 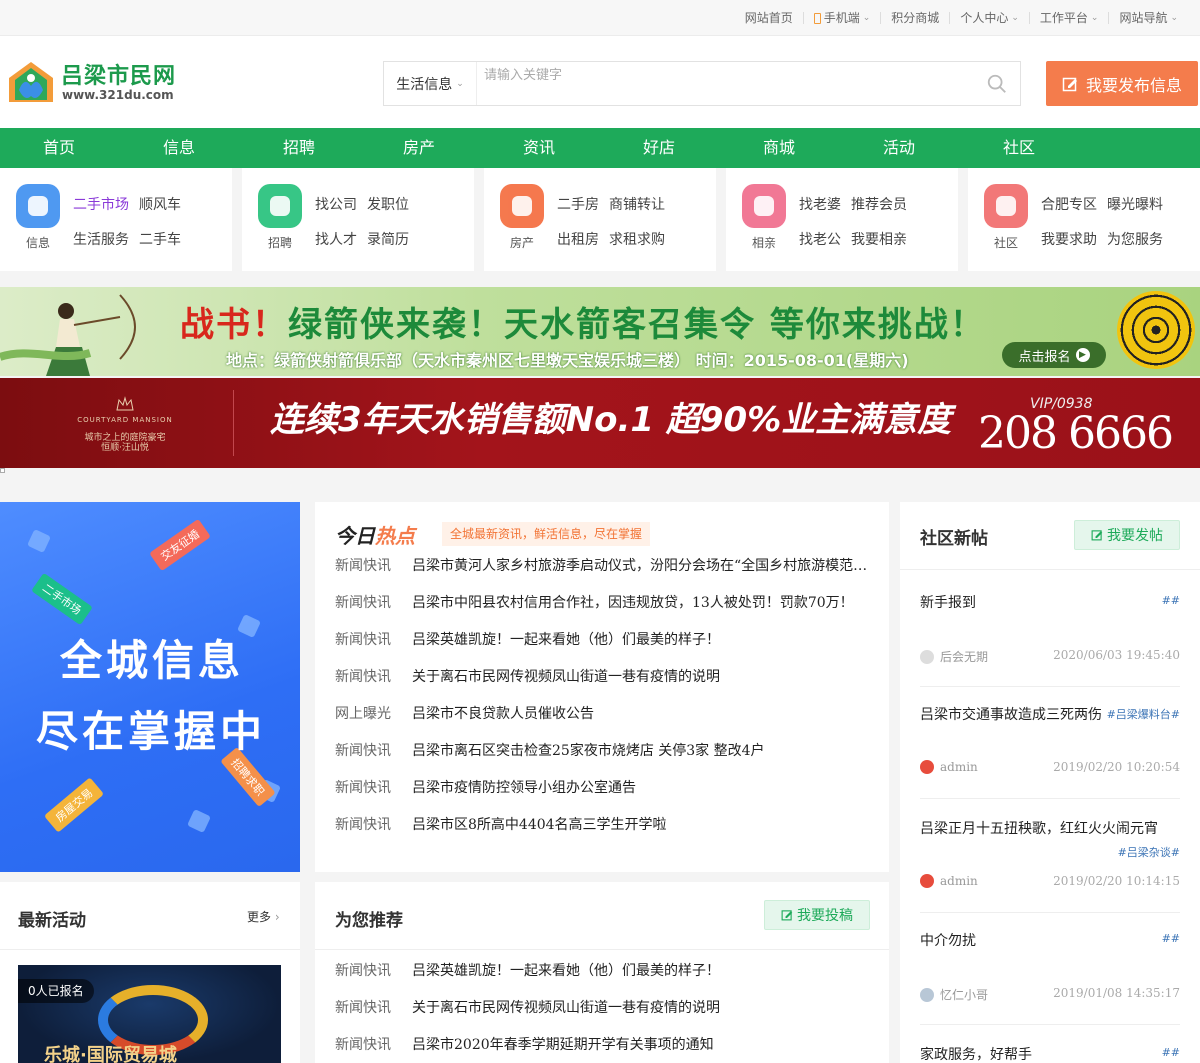 What do you see at coordinates (724, 83) in the screenshot?
I see `search-input` at bounding box center [724, 83].